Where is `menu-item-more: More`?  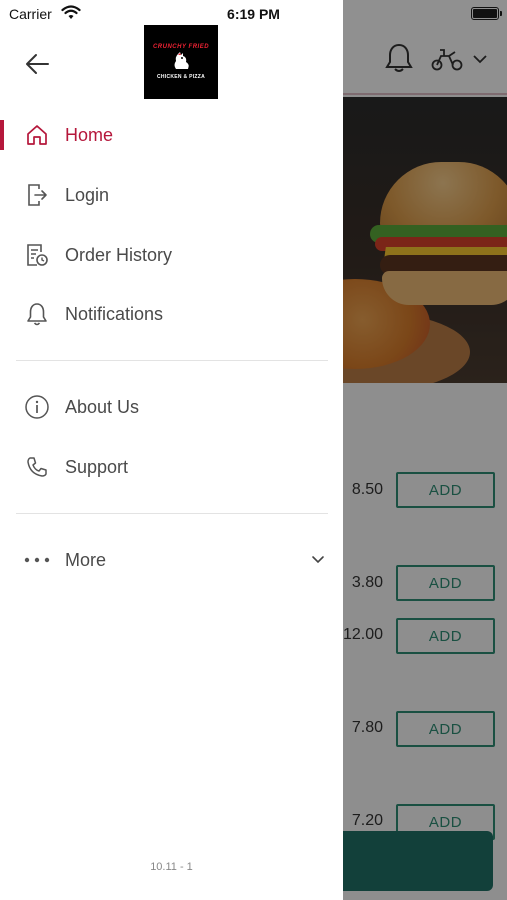 menu-item-more: More is located at coordinates (171, 560).